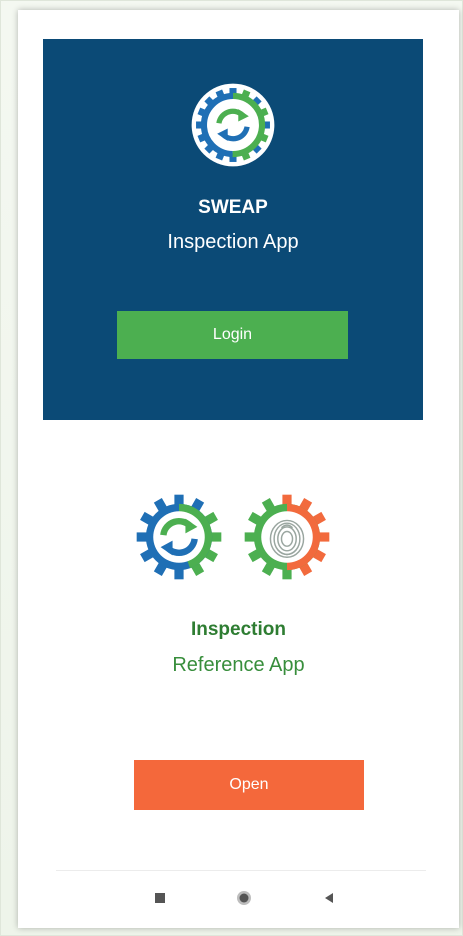  I want to click on back-button, so click(329, 898).